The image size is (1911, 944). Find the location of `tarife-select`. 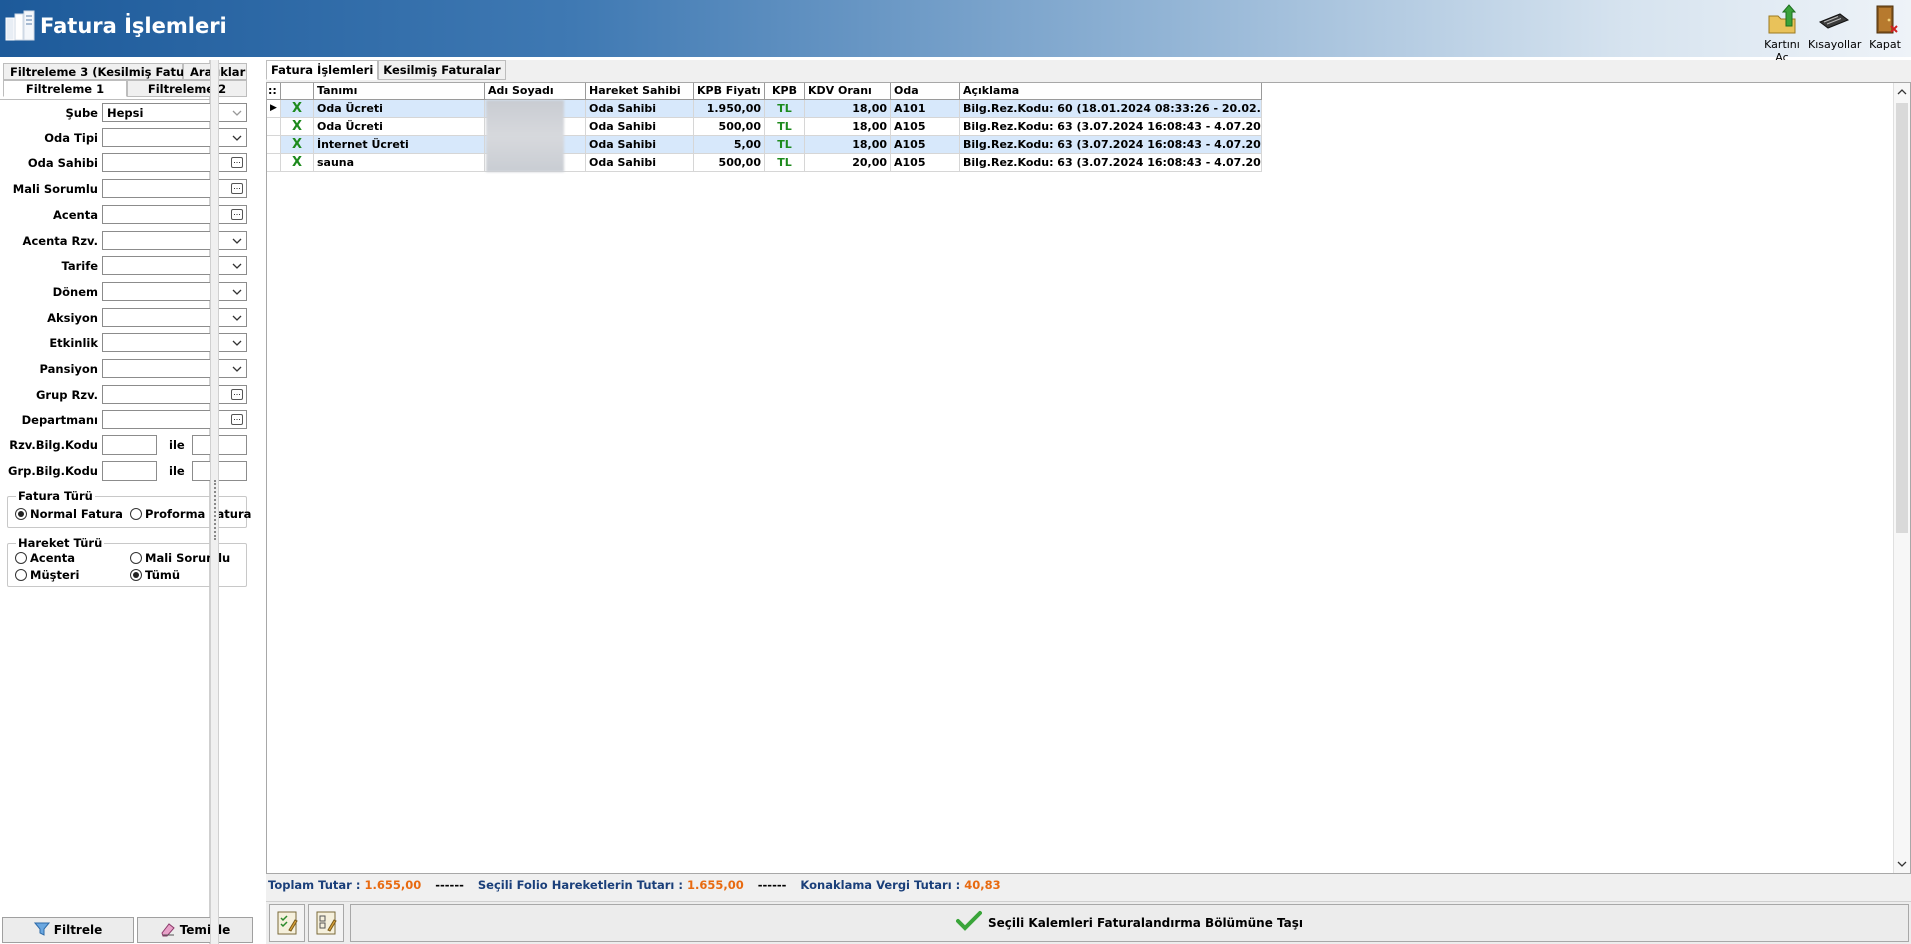

tarife-select is located at coordinates (174, 265).